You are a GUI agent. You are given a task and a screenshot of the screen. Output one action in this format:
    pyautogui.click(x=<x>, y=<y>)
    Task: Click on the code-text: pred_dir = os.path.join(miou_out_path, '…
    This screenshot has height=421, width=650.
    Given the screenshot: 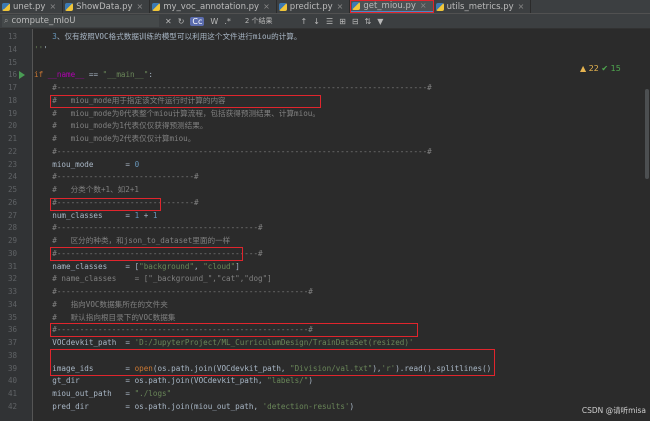 What is the action you would take?
    pyautogui.click(x=194, y=406)
    